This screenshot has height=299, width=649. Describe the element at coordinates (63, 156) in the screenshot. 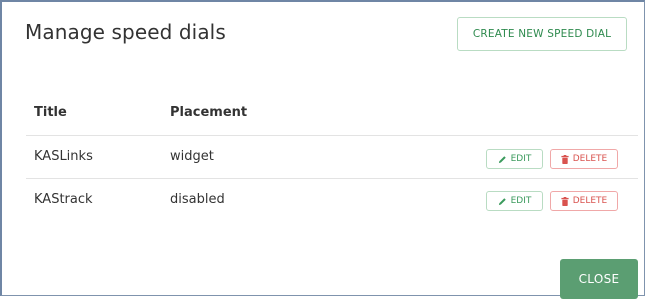

I see `row-title: KASLinks` at that location.